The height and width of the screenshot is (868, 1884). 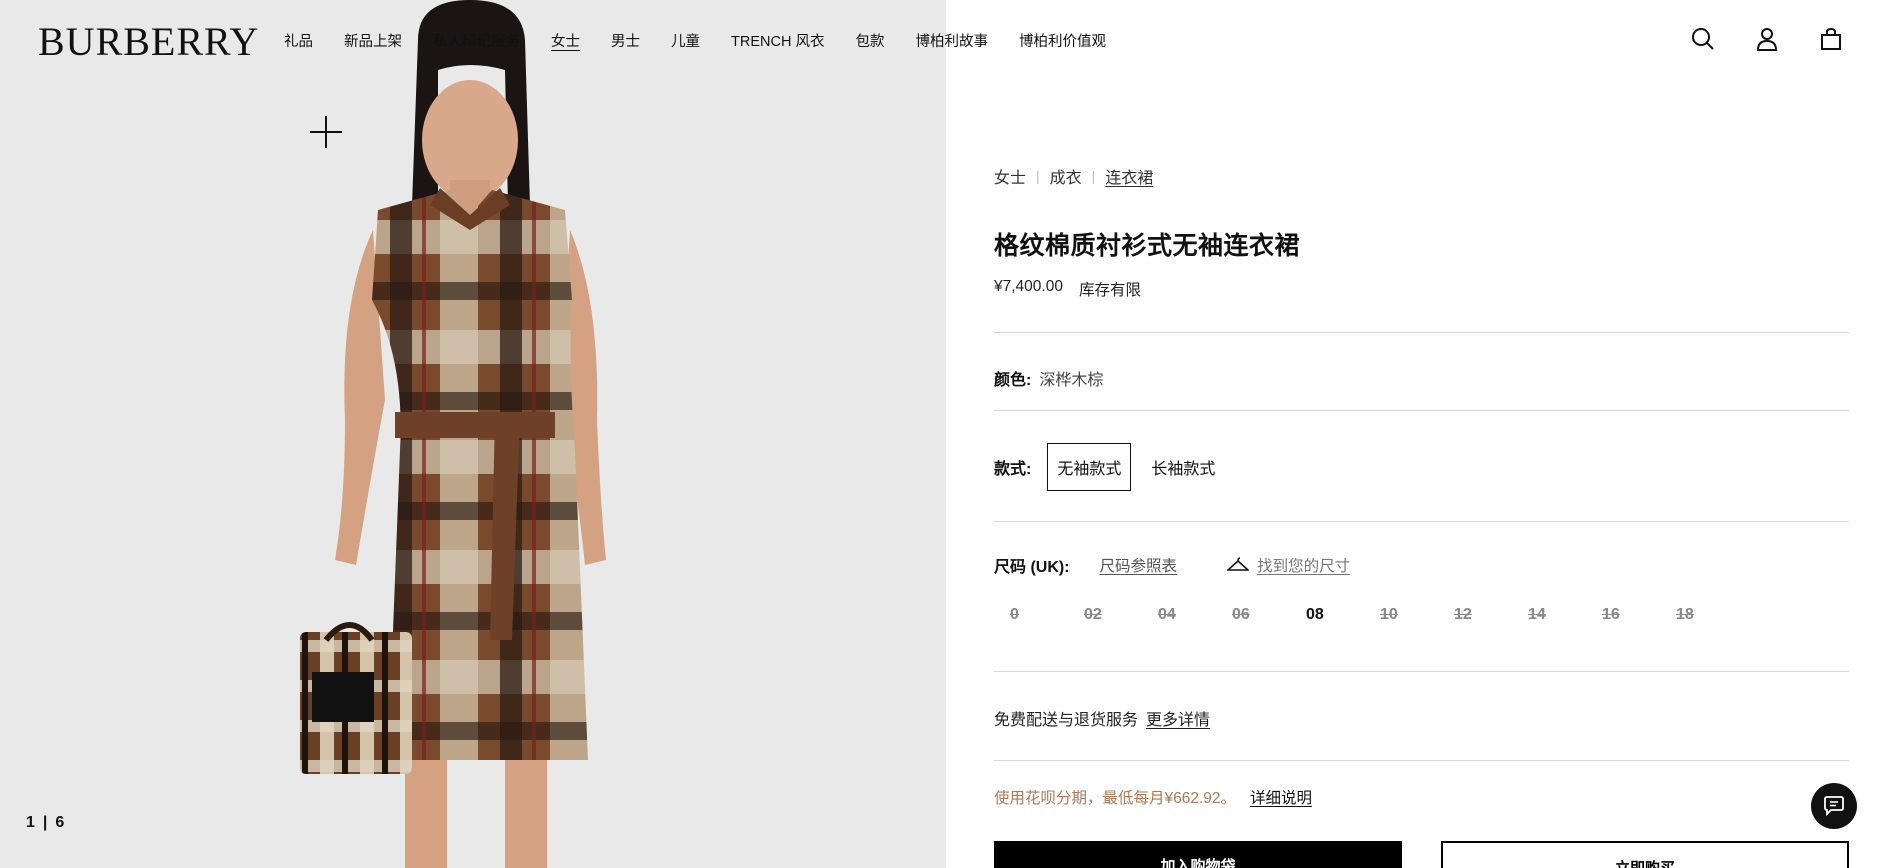 What do you see at coordinates (326, 132) in the screenshot?
I see `zoom-cursor-icon` at bounding box center [326, 132].